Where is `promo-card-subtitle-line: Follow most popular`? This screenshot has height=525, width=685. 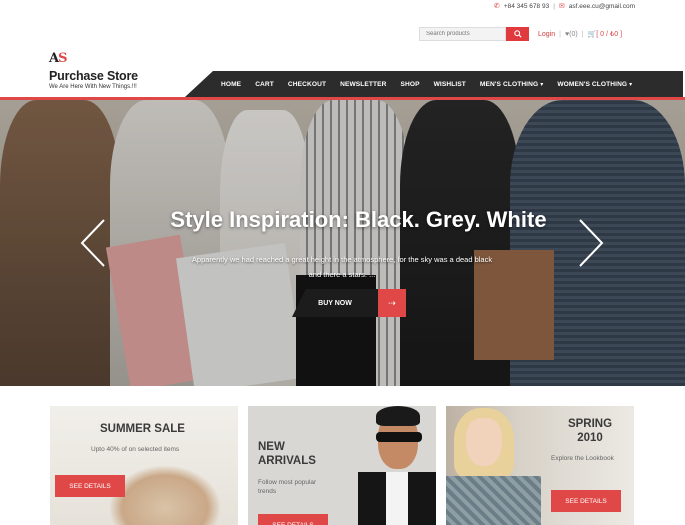 promo-card-subtitle-line: Follow most popular is located at coordinates (287, 482).